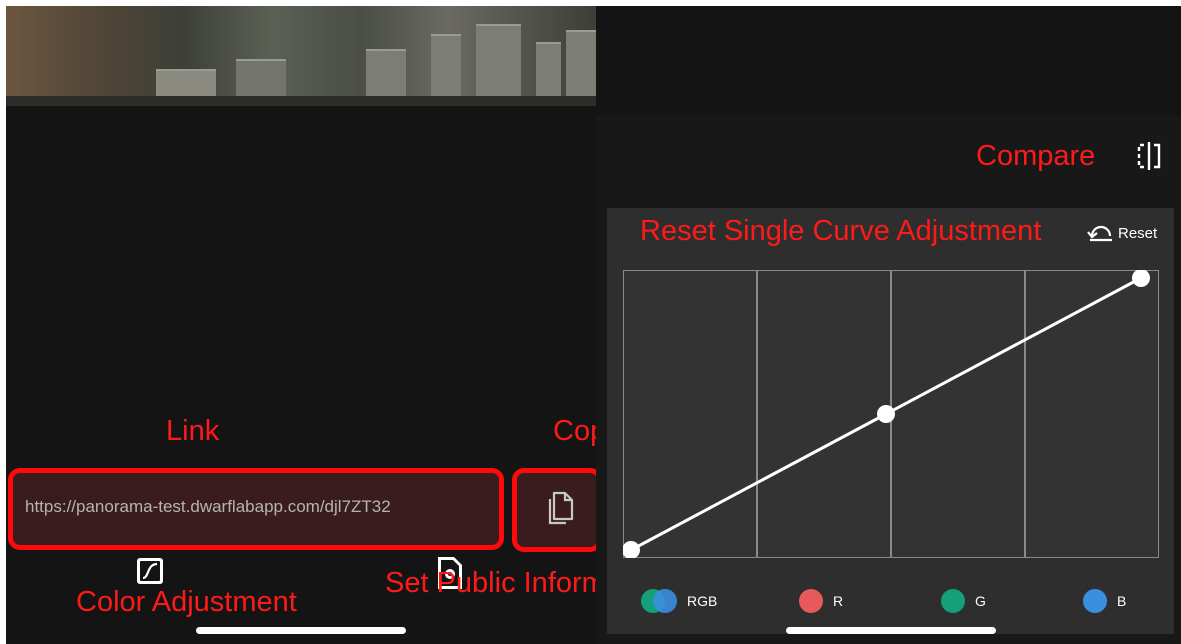 The height and width of the screenshot is (644, 1181). I want to click on channel-r: R, so click(821, 601).